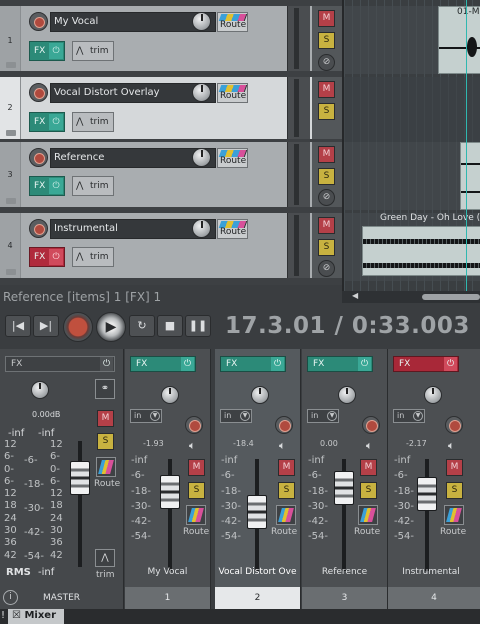 Image resolution: width=480 pixels, height=624 pixels. I want to click on scroll-left-icon: ◀, so click(355, 295).